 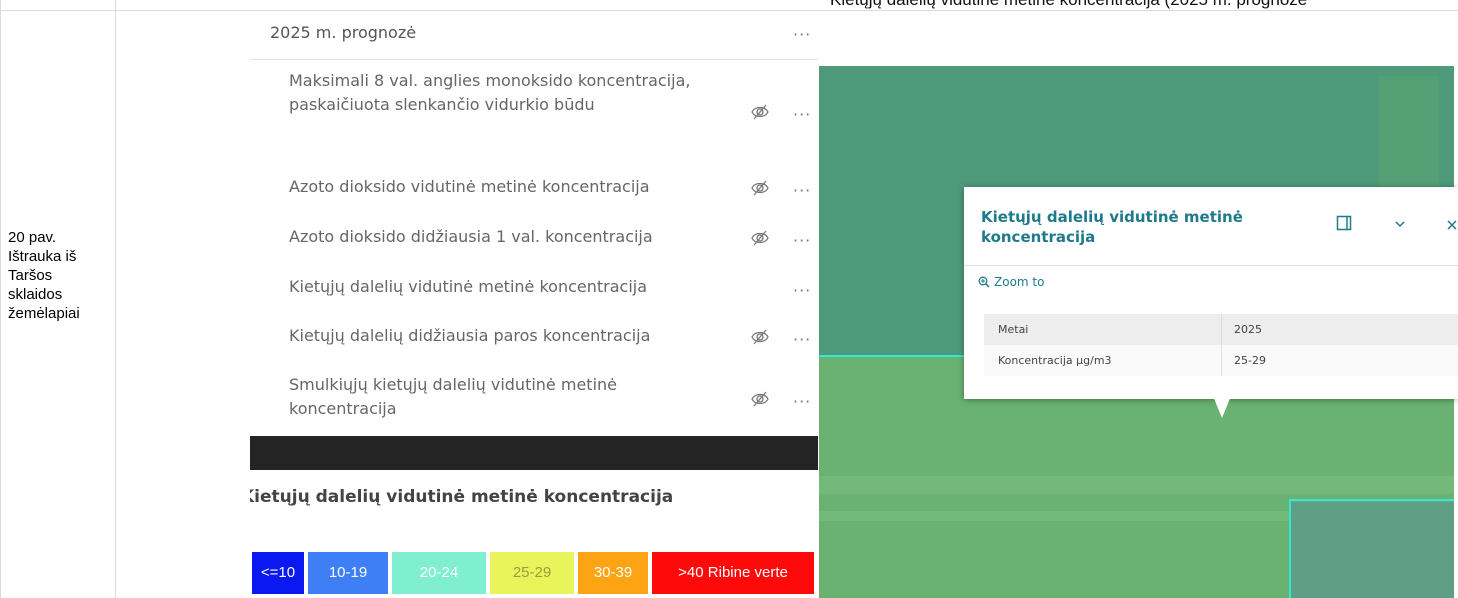 What do you see at coordinates (1013, 329) in the screenshot?
I see `attribute-key: Metai` at bounding box center [1013, 329].